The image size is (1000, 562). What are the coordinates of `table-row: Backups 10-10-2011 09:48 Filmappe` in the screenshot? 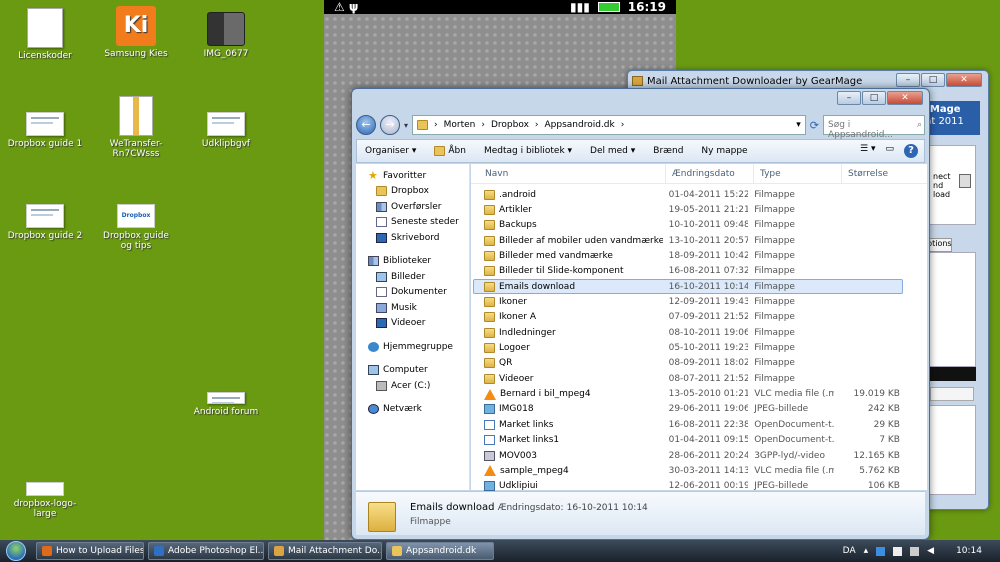 It's located at (688, 225).